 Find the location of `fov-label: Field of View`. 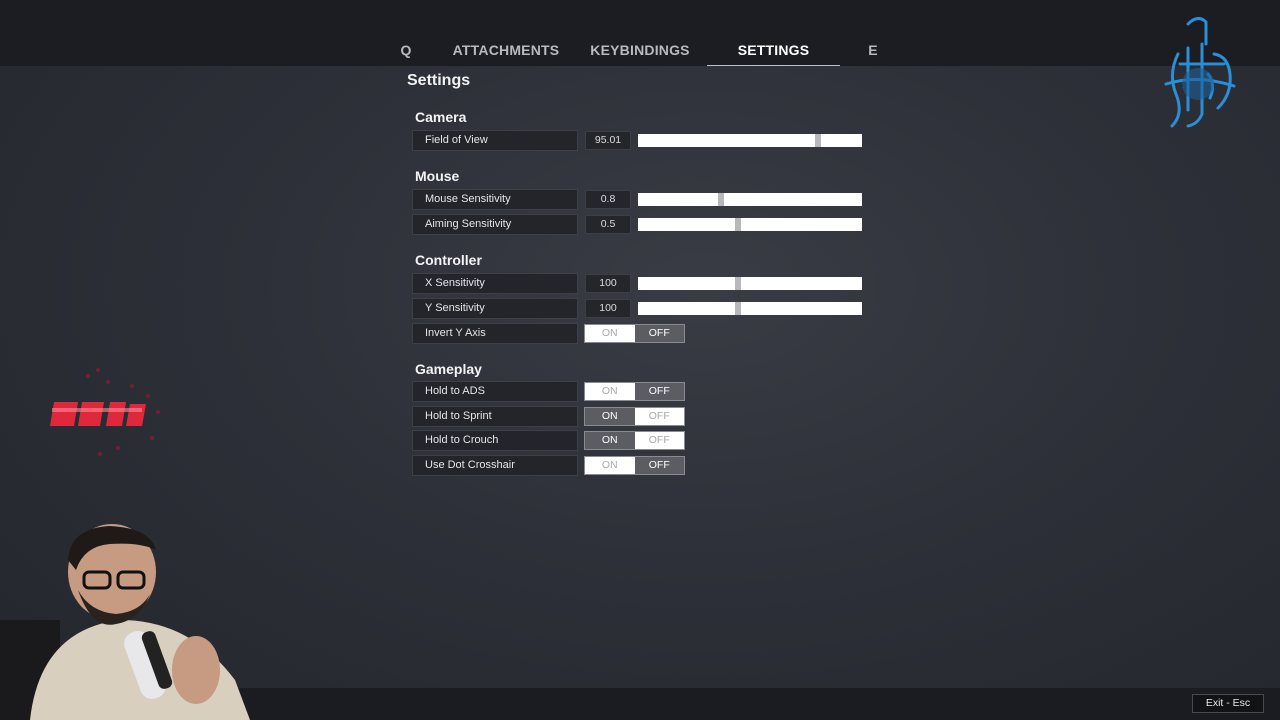

fov-label: Field of View is located at coordinates (495, 140).